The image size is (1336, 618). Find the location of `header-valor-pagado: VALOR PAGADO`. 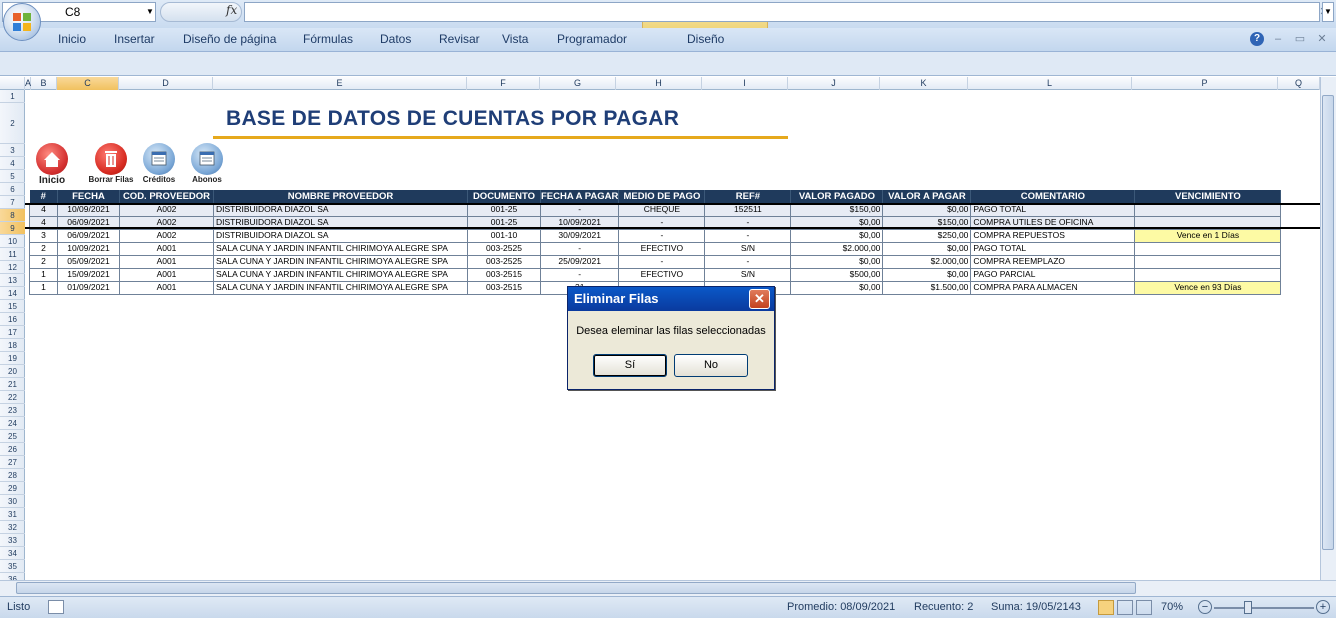

header-valor-pagado: VALOR PAGADO is located at coordinates (837, 196).